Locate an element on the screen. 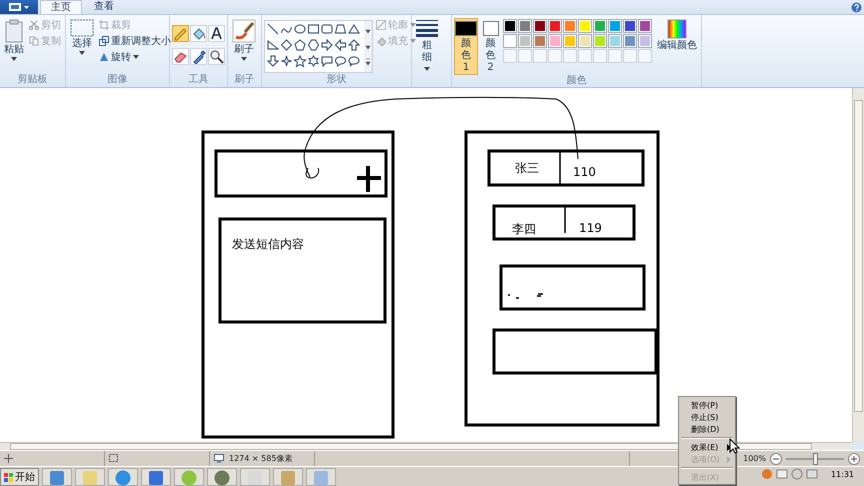  eyedropper-icon is located at coordinates (198, 56).